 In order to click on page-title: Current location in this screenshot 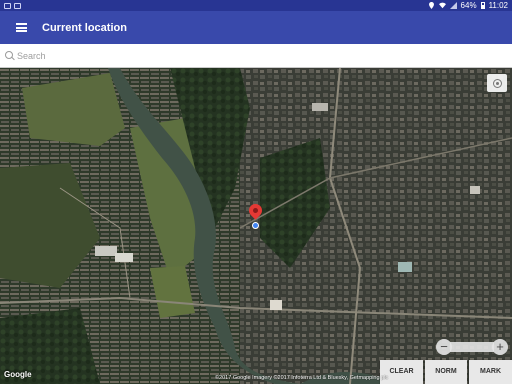, I will do `click(84, 27)`.